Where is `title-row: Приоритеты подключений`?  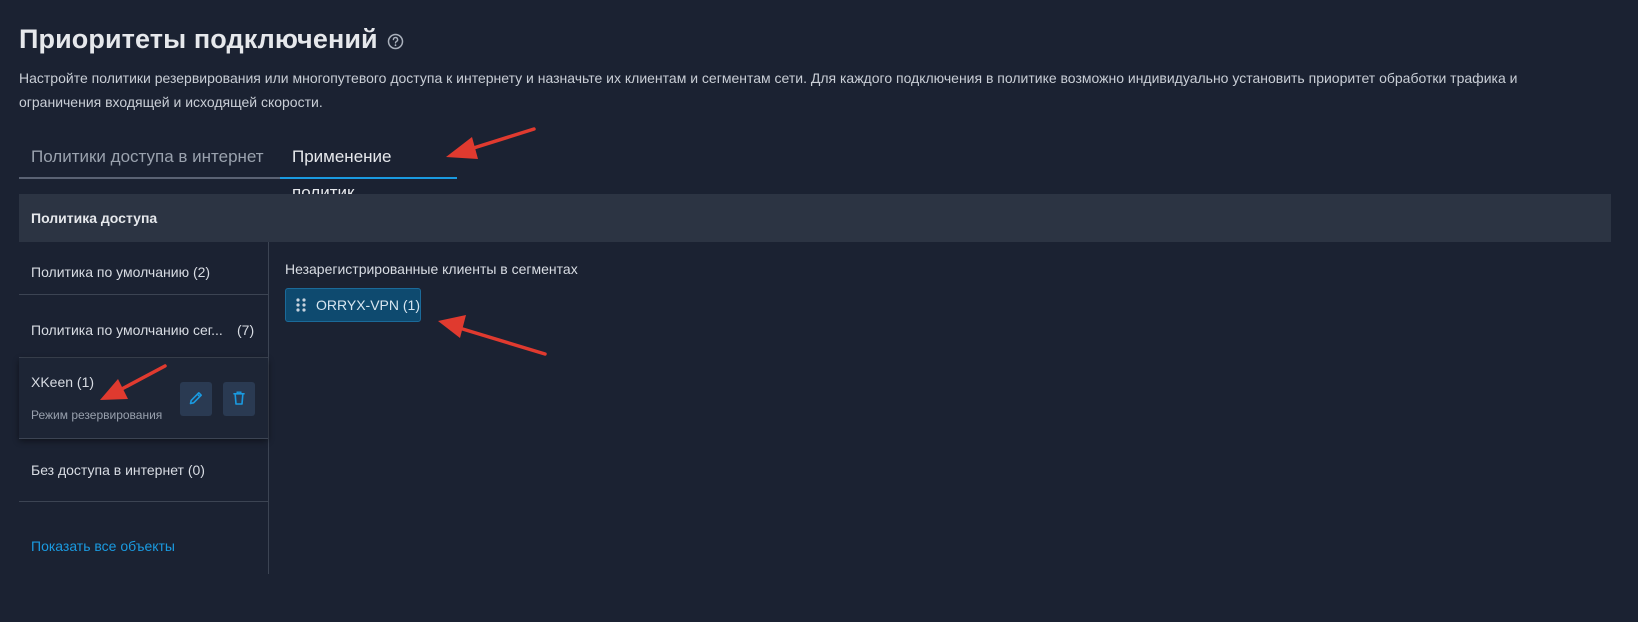 title-row: Приоритеты подключений is located at coordinates (211, 39).